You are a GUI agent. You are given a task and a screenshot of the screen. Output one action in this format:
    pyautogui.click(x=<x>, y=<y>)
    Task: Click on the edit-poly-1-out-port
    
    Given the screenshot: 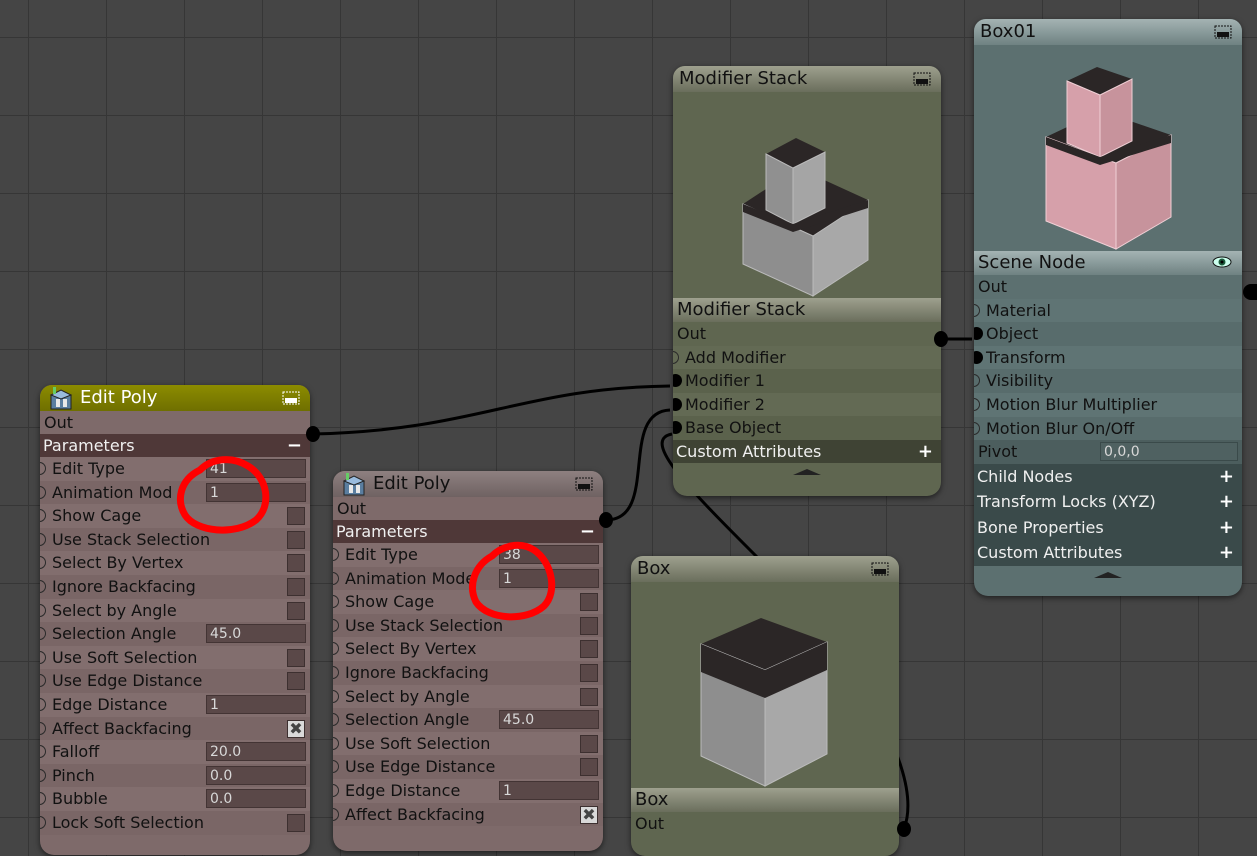 What is the action you would take?
    pyautogui.click(x=313, y=434)
    